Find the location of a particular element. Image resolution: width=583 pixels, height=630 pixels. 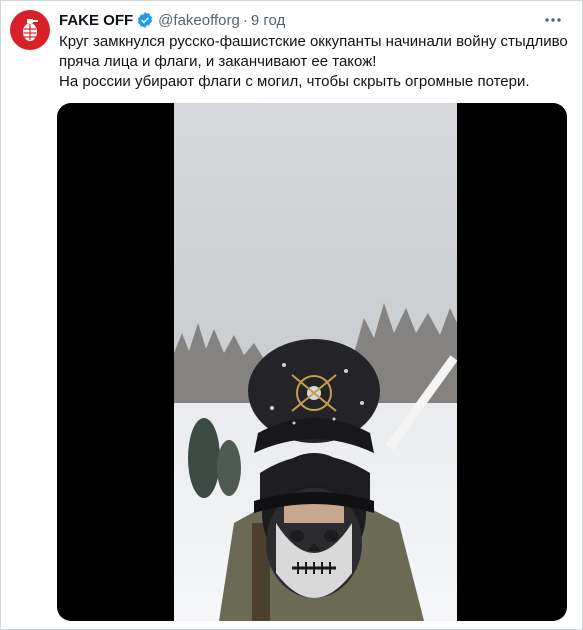

tweet-header: FAKE OFF @fakeofforg · 9 год is located at coordinates (315, 20).